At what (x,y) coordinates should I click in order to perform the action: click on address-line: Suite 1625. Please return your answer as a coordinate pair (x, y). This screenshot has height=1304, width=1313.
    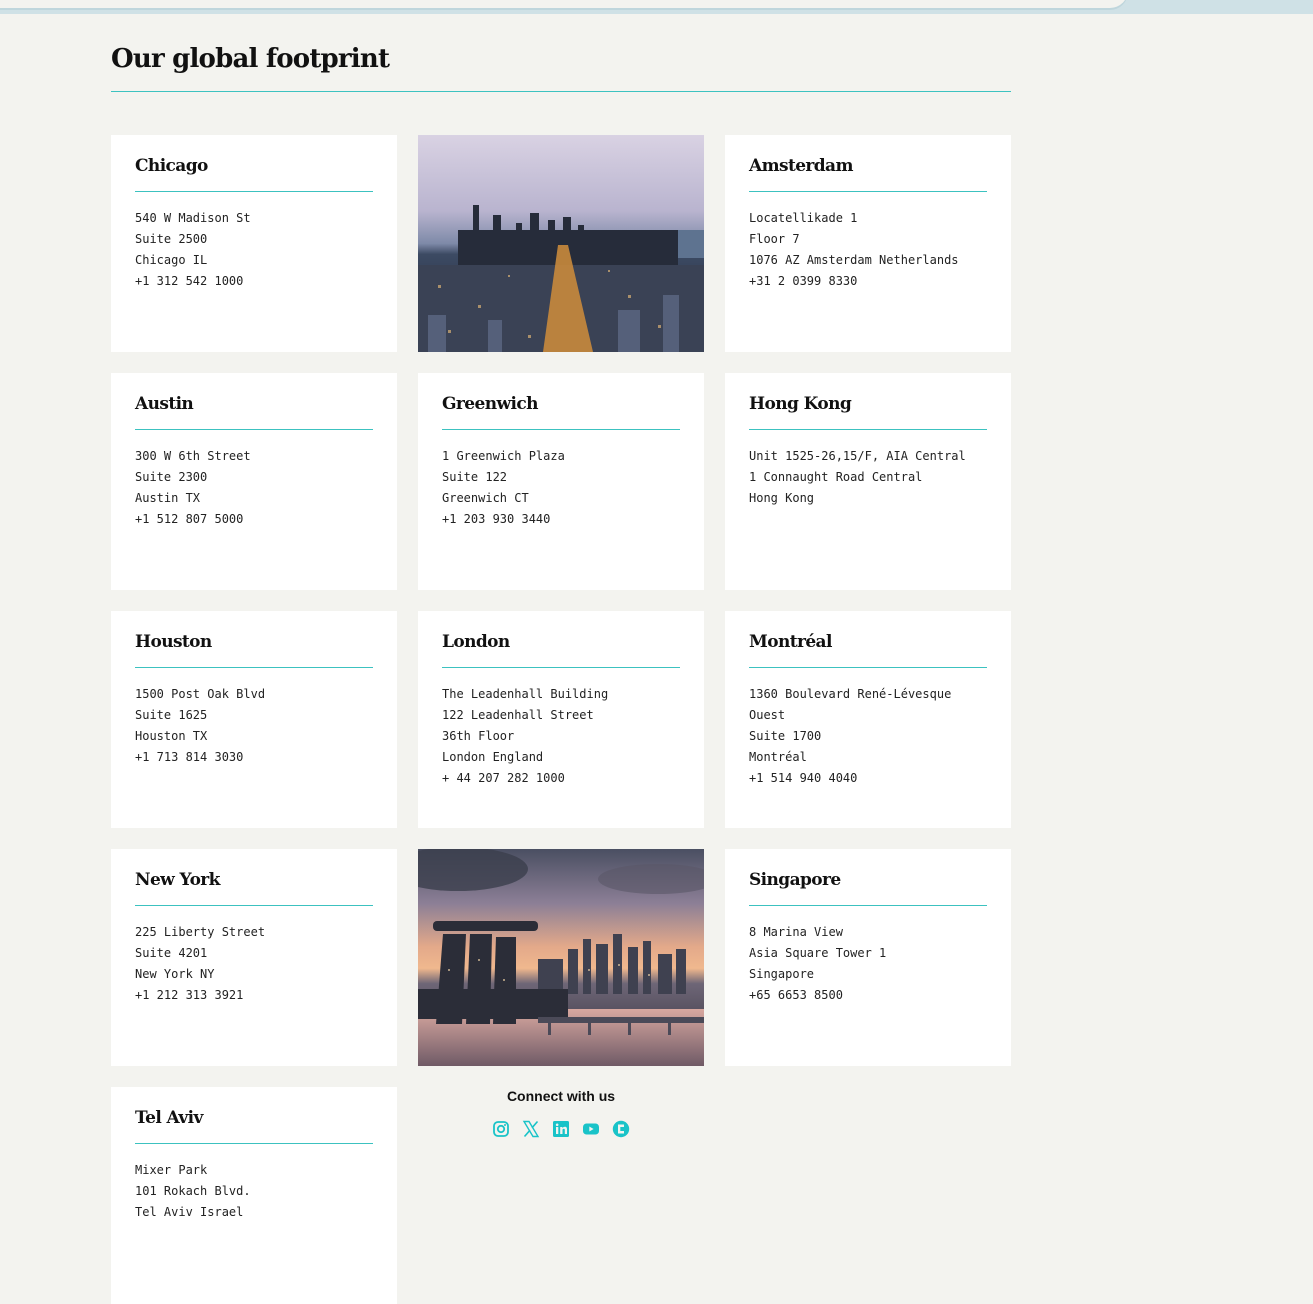
    Looking at the image, I should click on (171, 715).